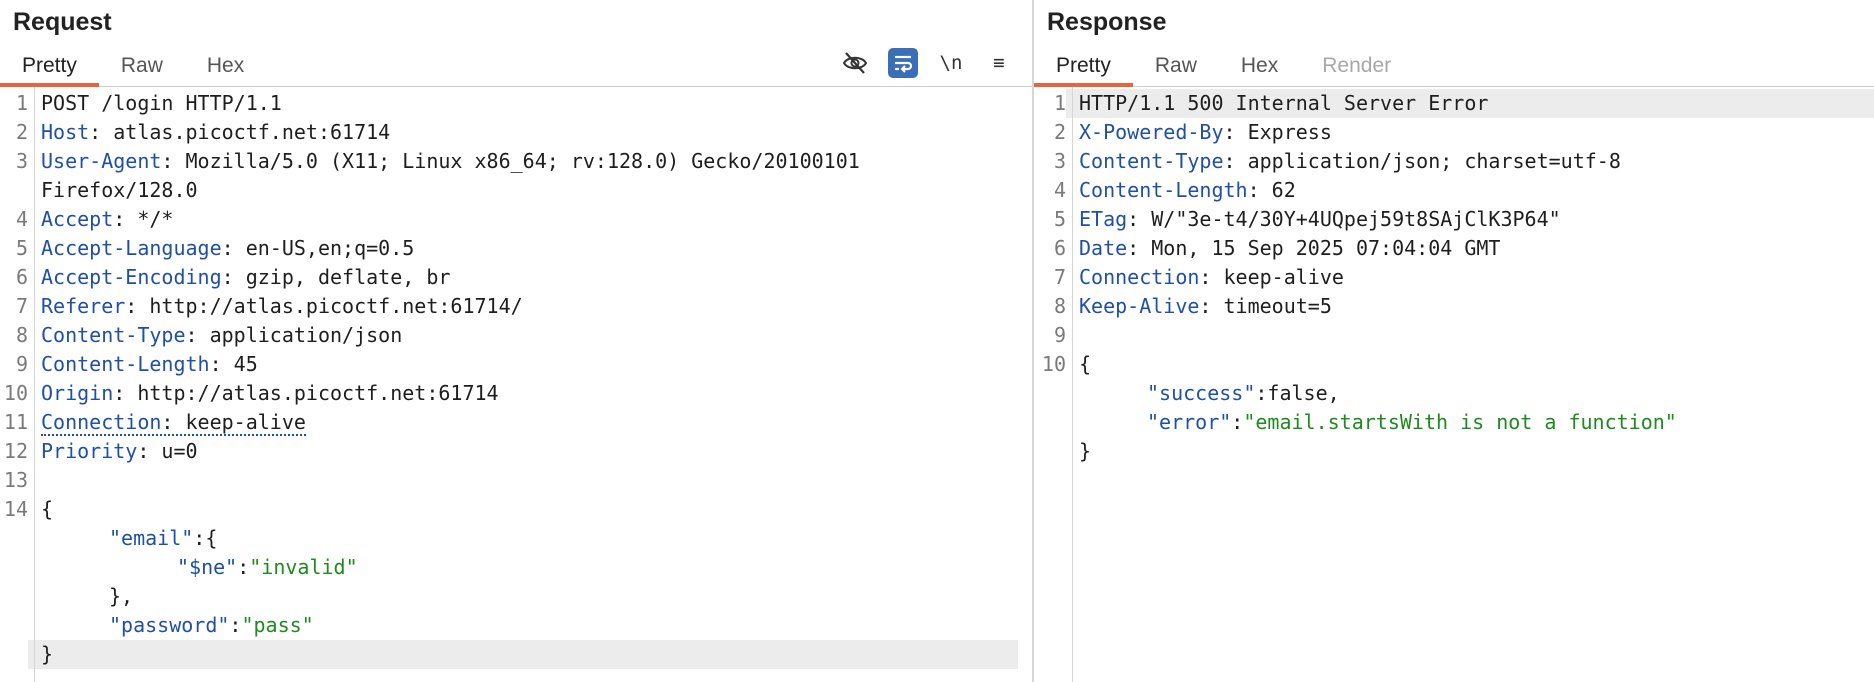  What do you see at coordinates (209, 335) in the screenshot?
I see `code-line: 8 Content-Type: application/json` at bounding box center [209, 335].